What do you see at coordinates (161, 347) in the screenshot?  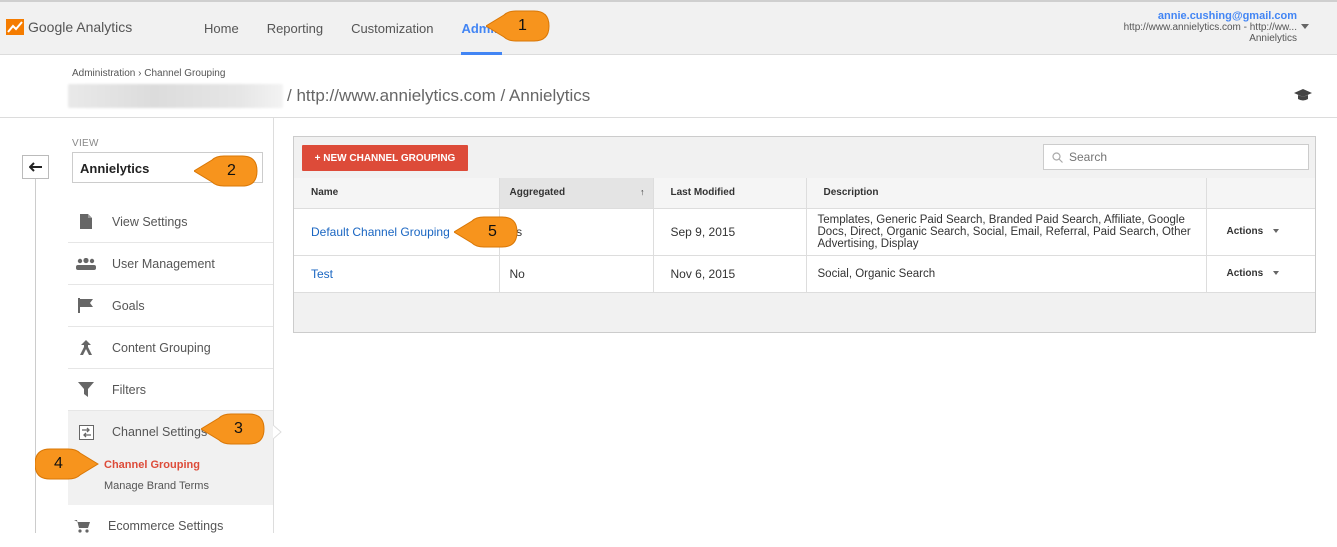 I see `sidebar-item-label: Content Grouping` at bounding box center [161, 347].